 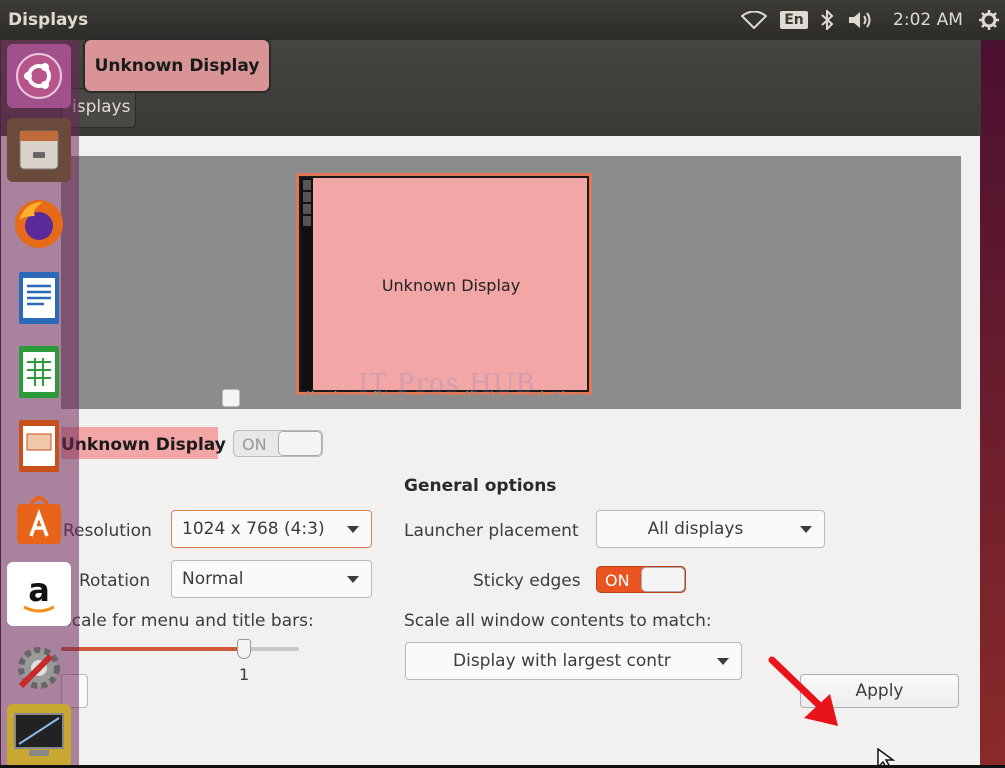 I want to click on desktop-wallpaper, so click(x=992, y=404).